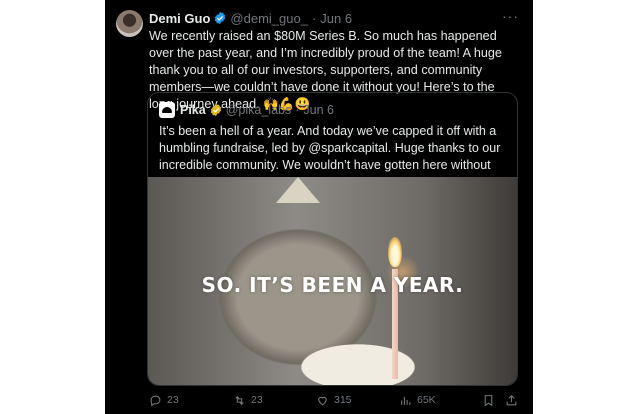 The image size is (641, 414). What do you see at coordinates (215, 110) in the screenshot?
I see `verified-gold-badge-icon` at bounding box center [215, 110].